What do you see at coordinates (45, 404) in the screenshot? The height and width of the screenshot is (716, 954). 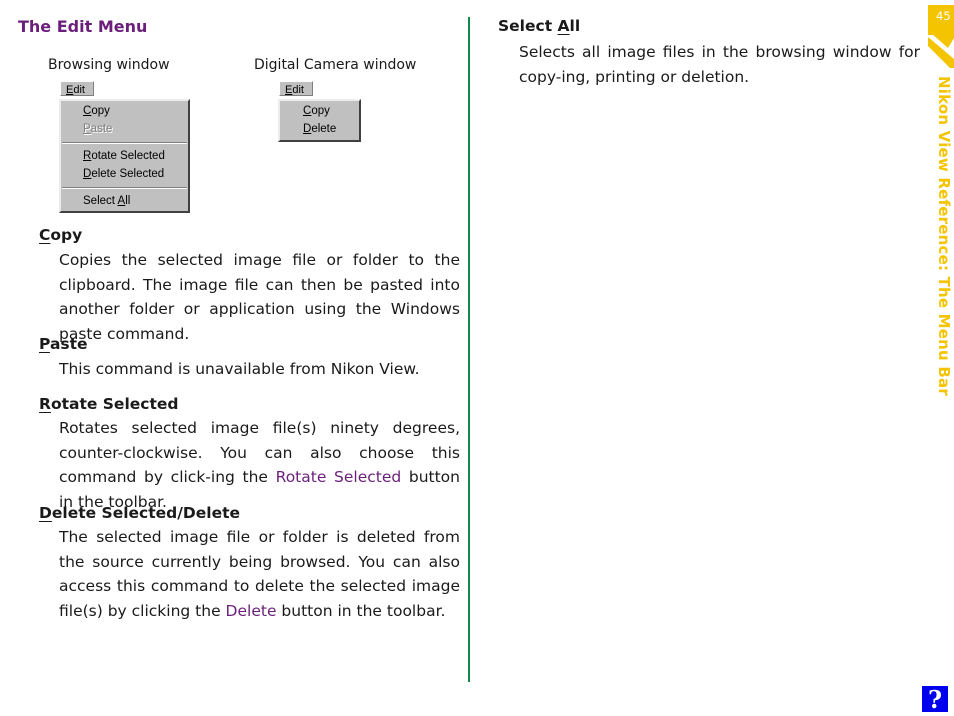 I see `mnemonic: R` at bounding box center [45, 404].